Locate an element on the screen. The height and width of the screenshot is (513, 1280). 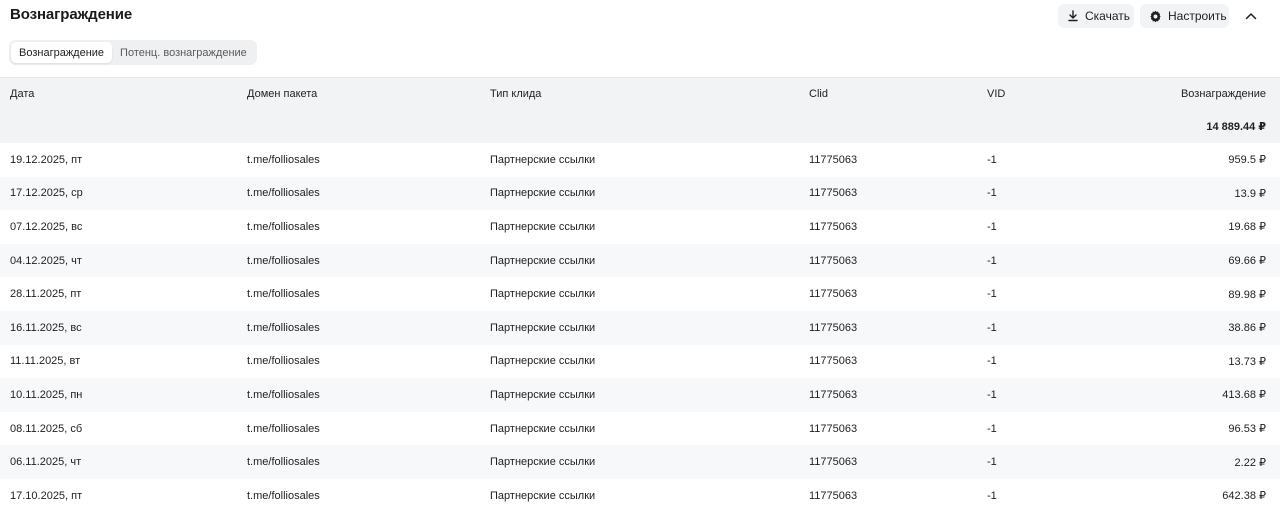
cell-date: 19.12.2025, пт is located at coordinates (46, 159).